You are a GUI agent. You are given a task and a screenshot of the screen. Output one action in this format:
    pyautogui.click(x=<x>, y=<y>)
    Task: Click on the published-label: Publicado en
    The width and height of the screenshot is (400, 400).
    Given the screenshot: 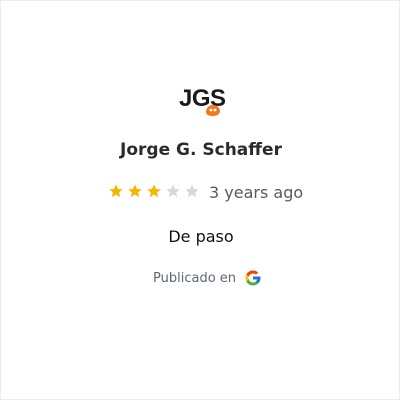 What is the action you would take?
    pyautogui.click(x=195, y=278)
    